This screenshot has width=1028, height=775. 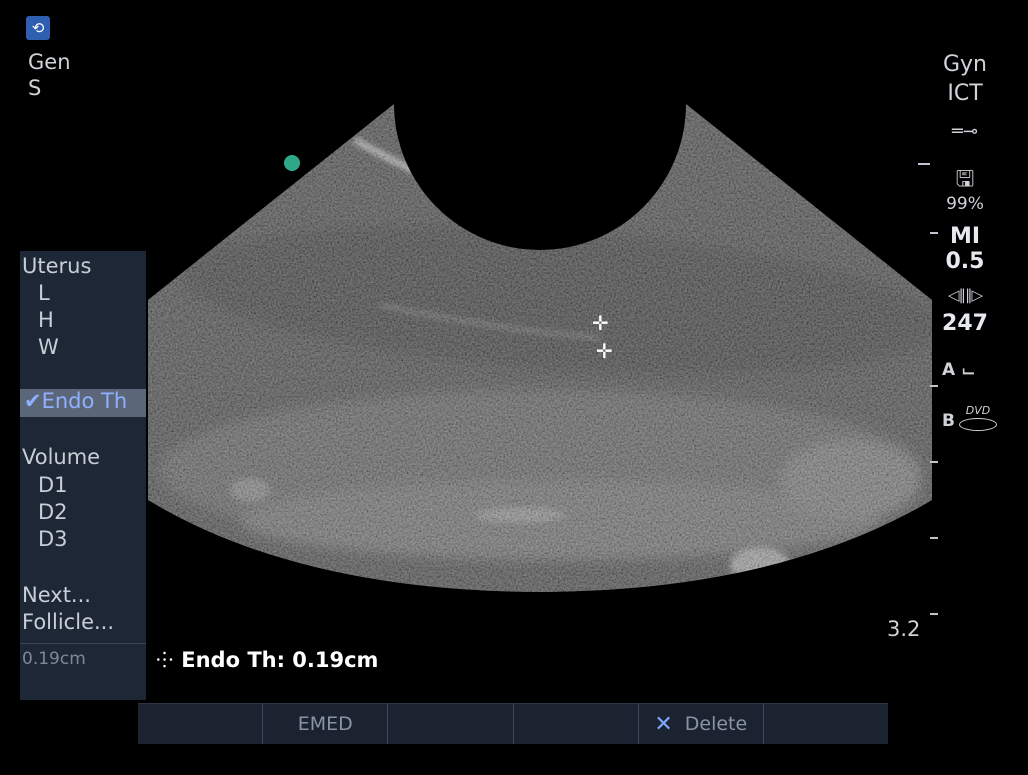 I want to click on delete-label: Delete, so click(x=716, y=724).